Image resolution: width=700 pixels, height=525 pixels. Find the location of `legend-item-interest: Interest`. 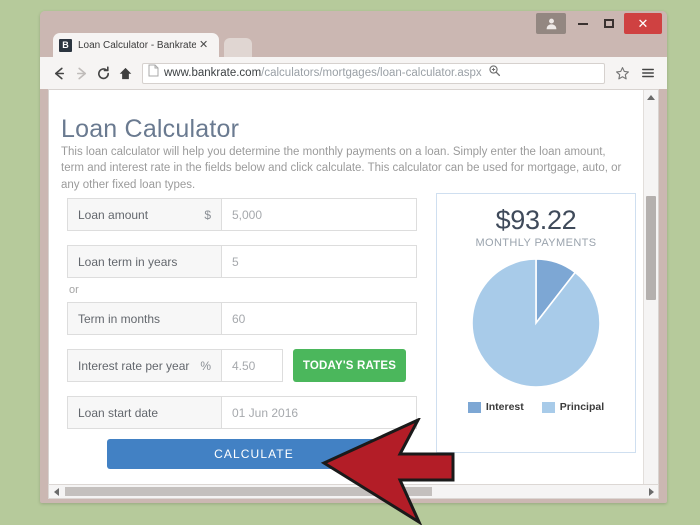

legend-item-interest: Interest is located at coordinates (495, 407).